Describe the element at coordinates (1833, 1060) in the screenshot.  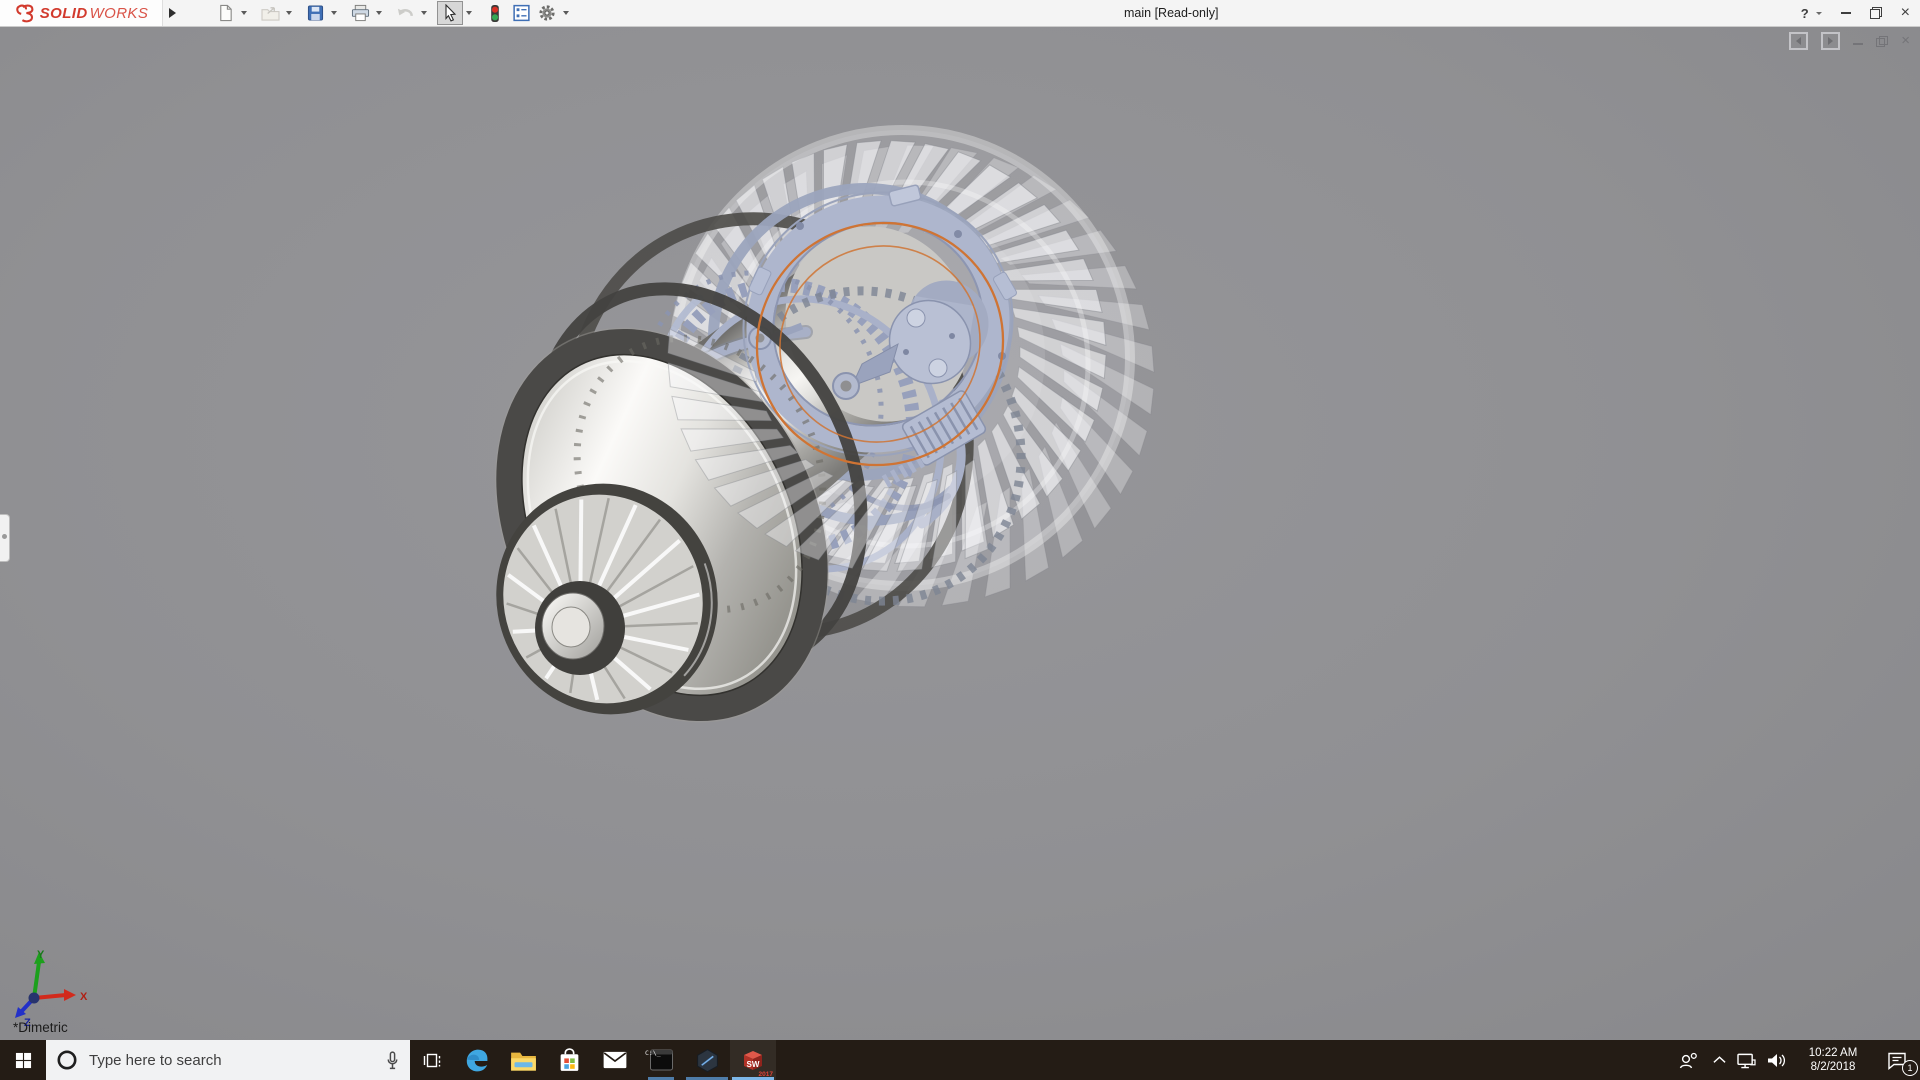
I see `clock: 10:22 AM 8/2/2018` at that location.